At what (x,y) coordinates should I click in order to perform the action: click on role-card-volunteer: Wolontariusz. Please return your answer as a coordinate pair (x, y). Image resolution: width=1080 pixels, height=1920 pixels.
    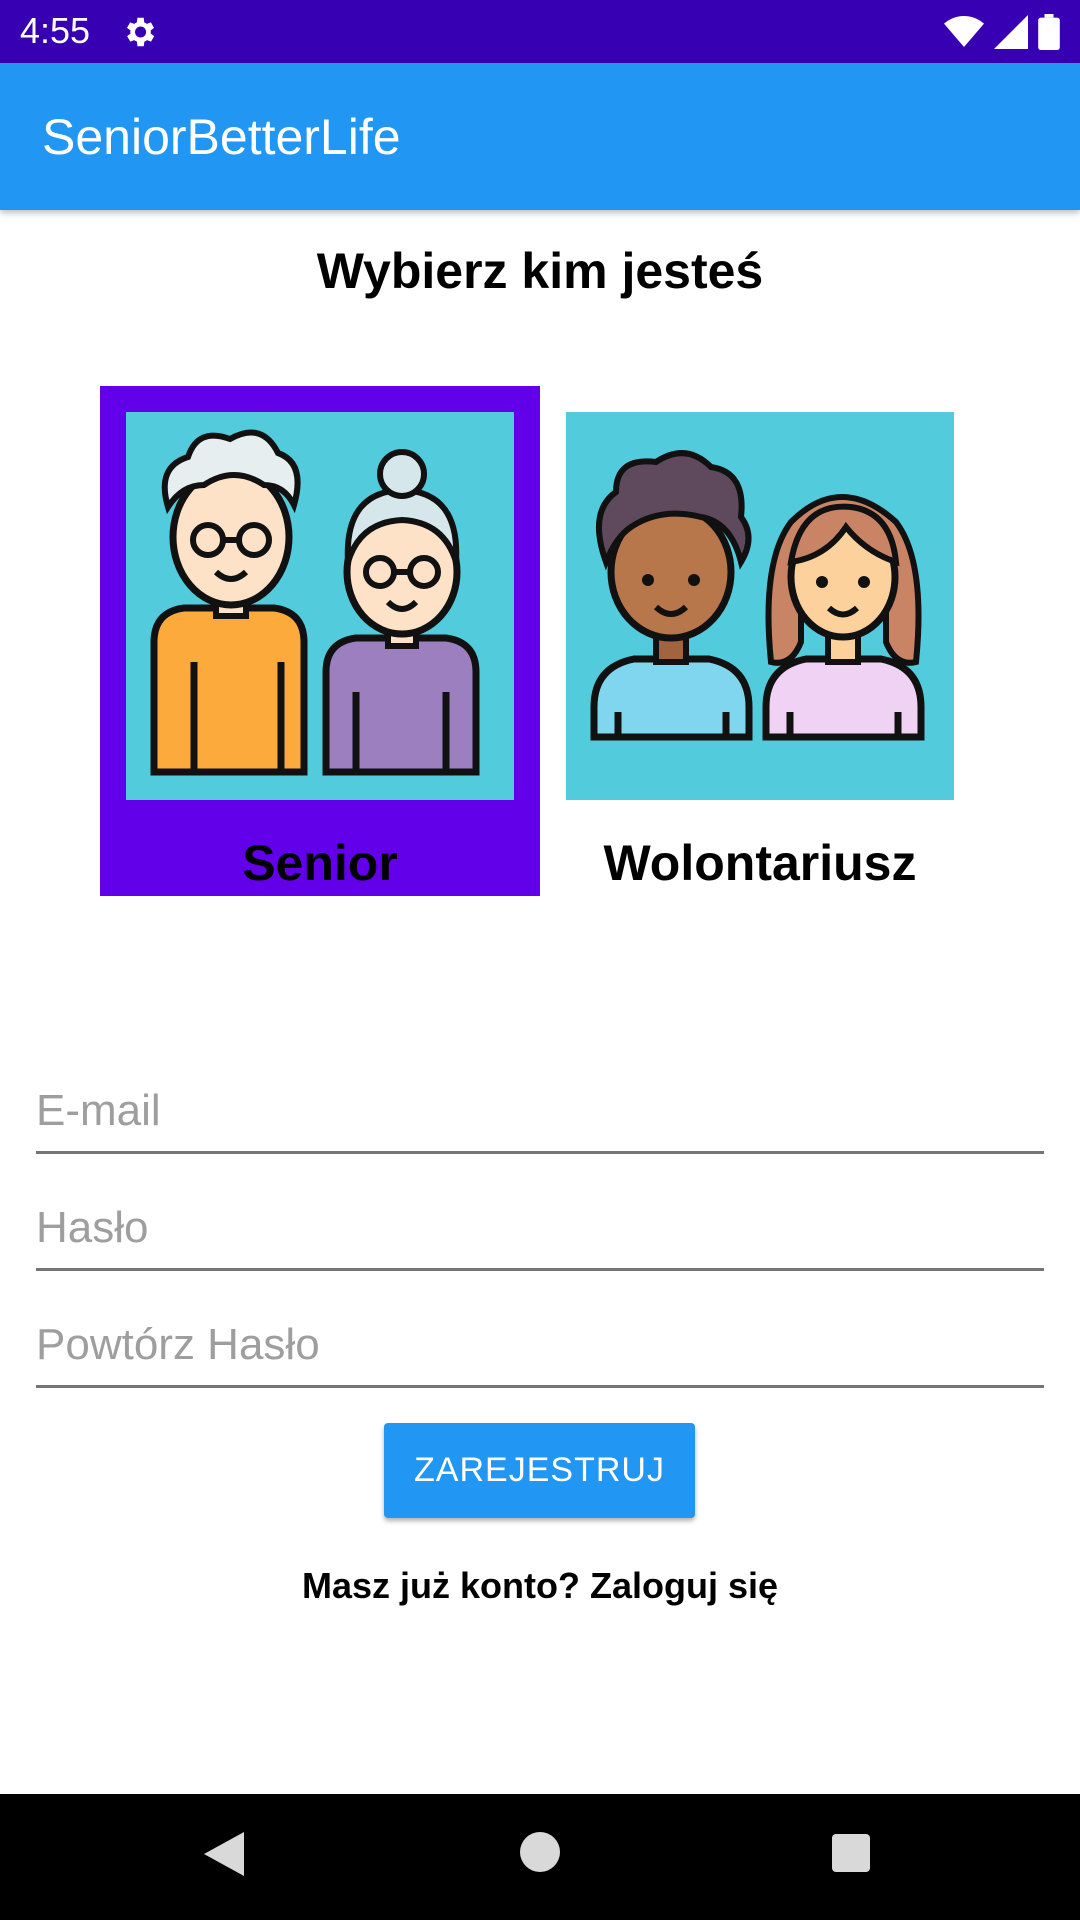
    Looking at the image, I should click on (760, 641).